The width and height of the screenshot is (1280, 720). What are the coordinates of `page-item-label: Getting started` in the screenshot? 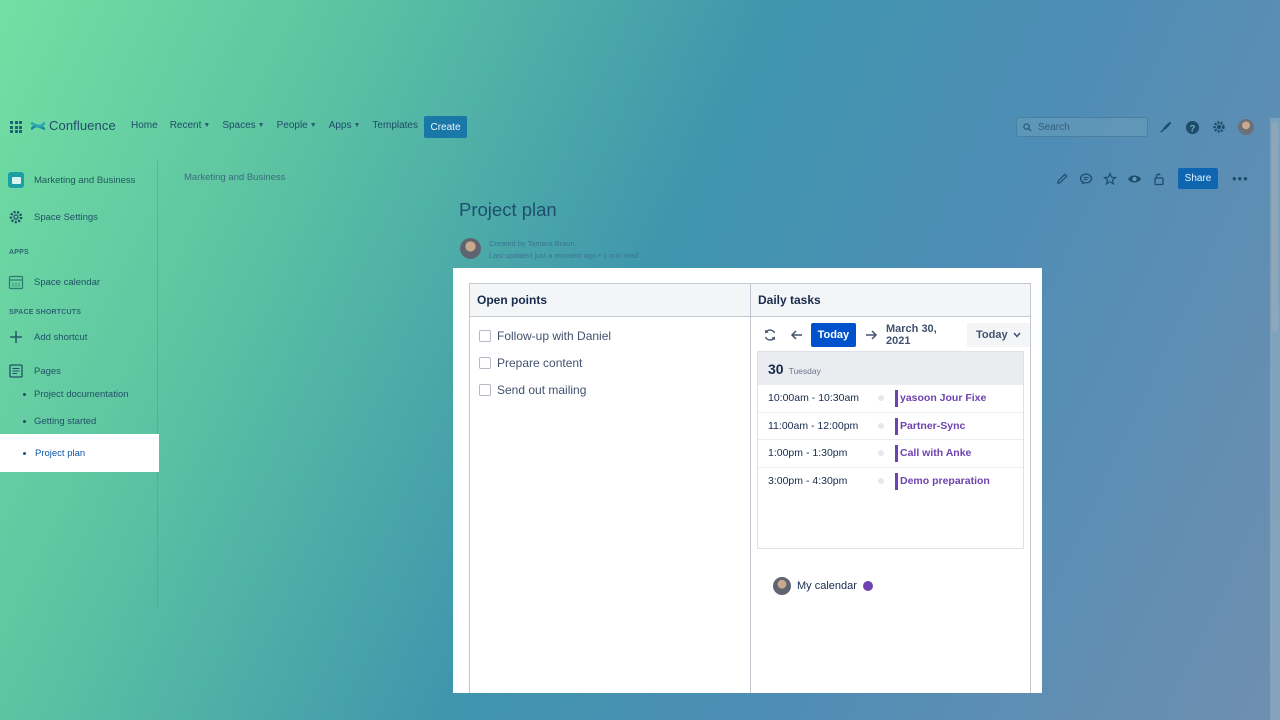 It's located at (65, 421).